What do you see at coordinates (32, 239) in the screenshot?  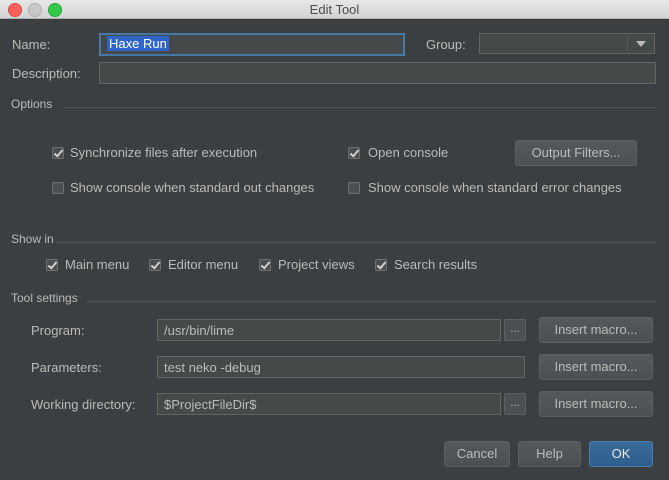 I see `show-in-section-title: Show in` at bounding box center [32, 239].